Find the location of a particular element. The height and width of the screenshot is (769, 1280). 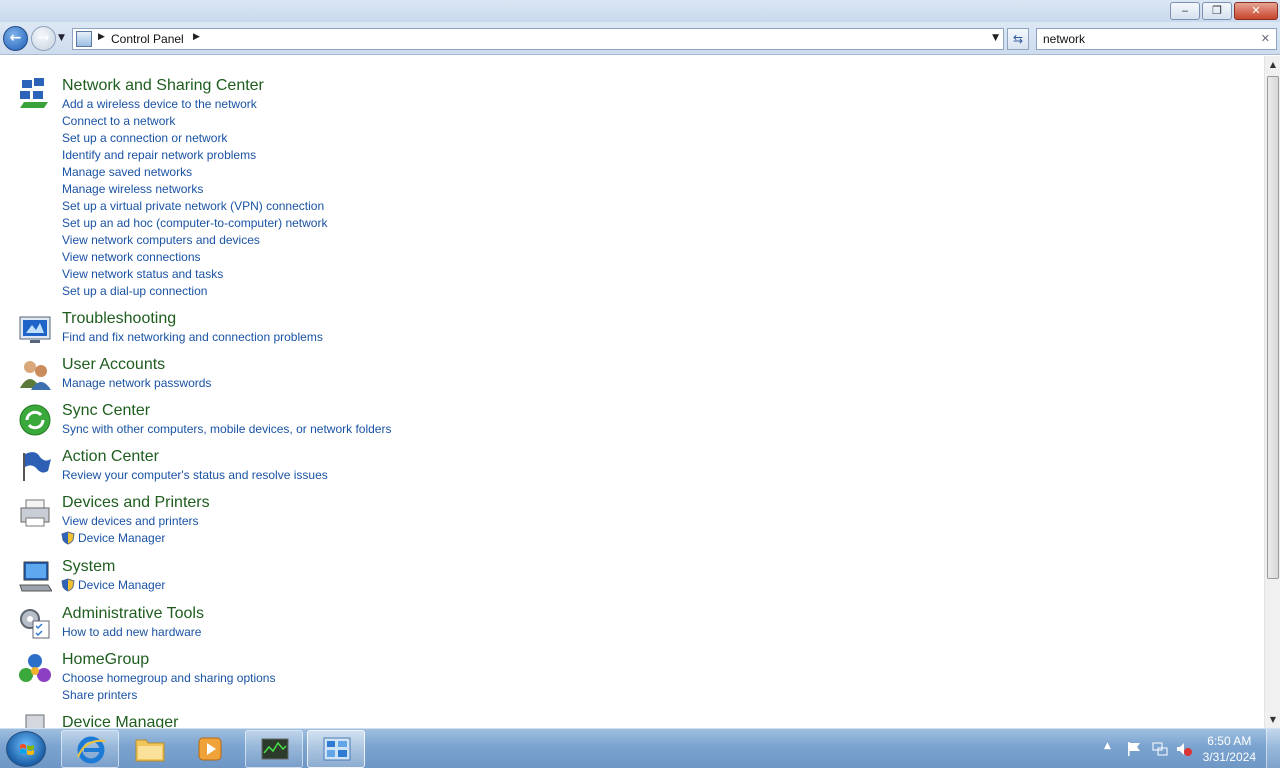

taskbar-control-panel is located at coordinates (336, 749).